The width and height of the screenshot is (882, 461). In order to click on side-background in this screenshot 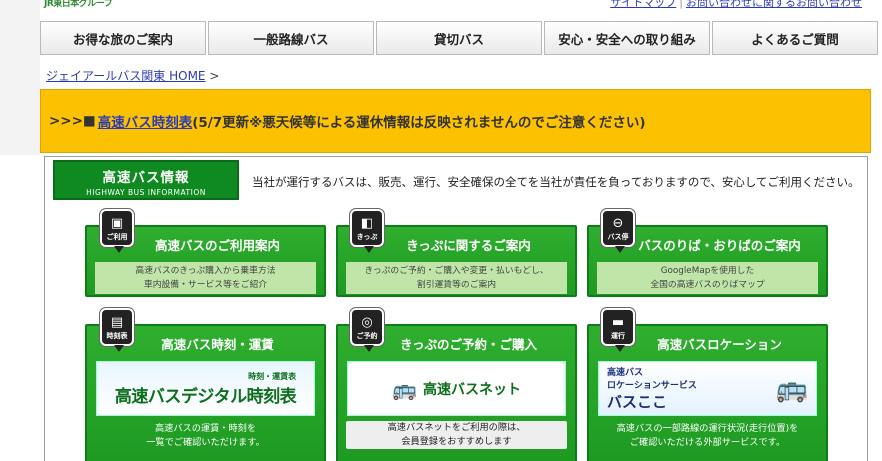, I will do `click(20, 77)`.